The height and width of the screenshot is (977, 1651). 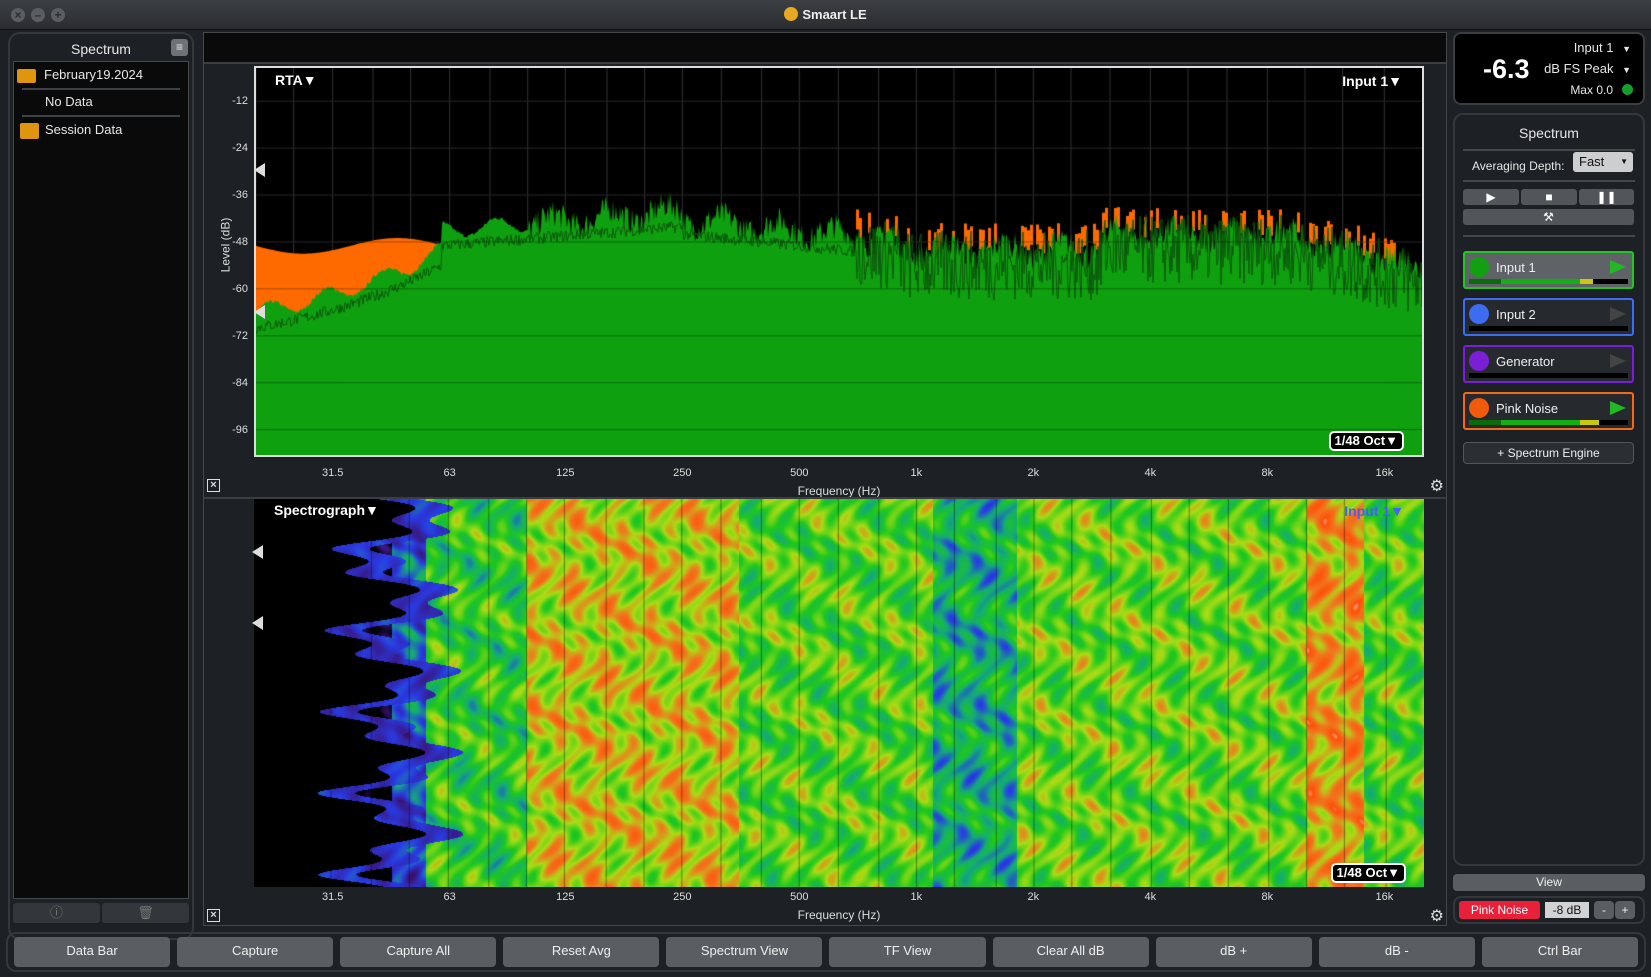 What do you see at coordinates (1548, 317) in the screenshot?
I see `engine-input-2: Input 2` at bounding box center [1548, 317].